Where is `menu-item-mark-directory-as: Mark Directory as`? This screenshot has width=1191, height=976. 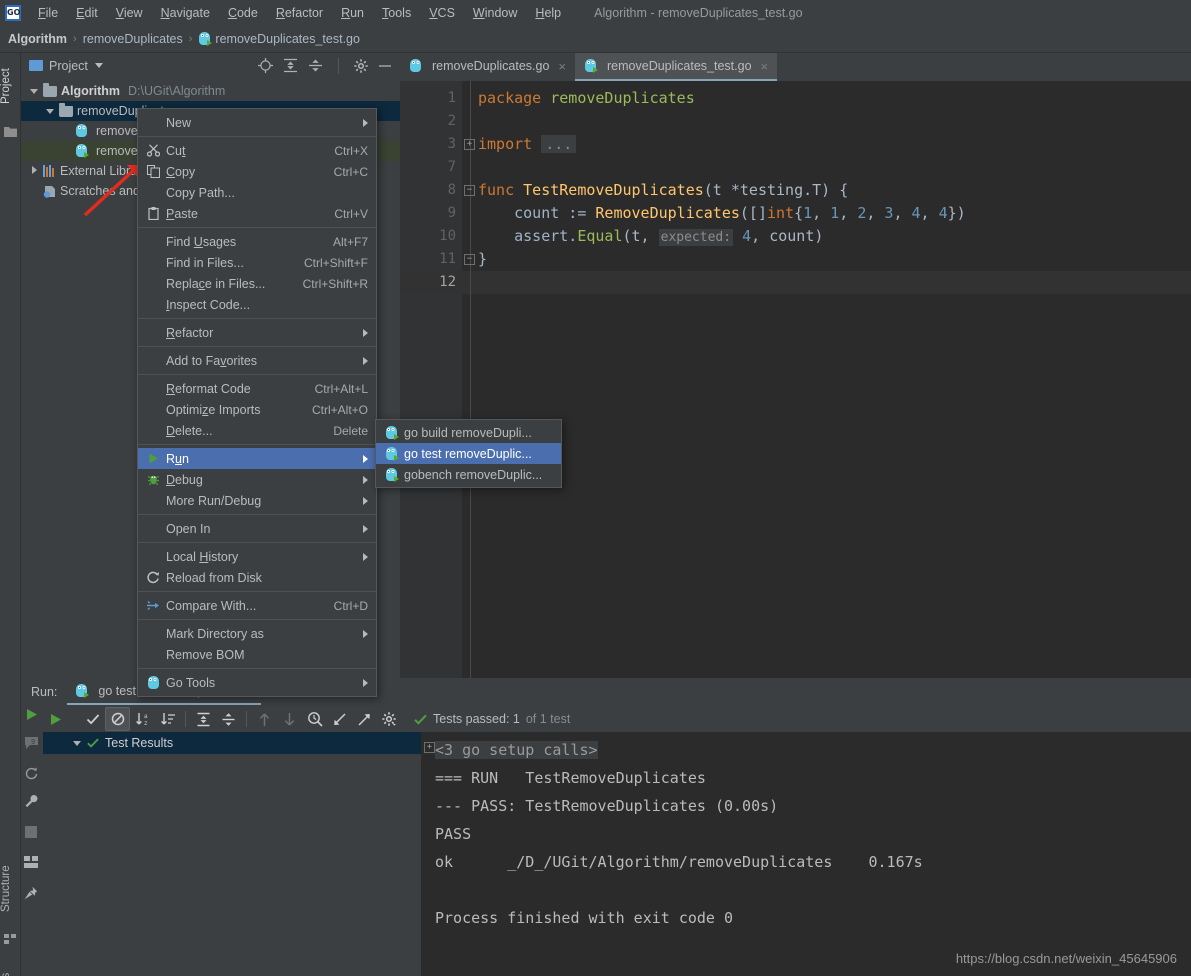
menu-item-mark-directory-as: Mark Directory as is located at coordinates (257, 633).